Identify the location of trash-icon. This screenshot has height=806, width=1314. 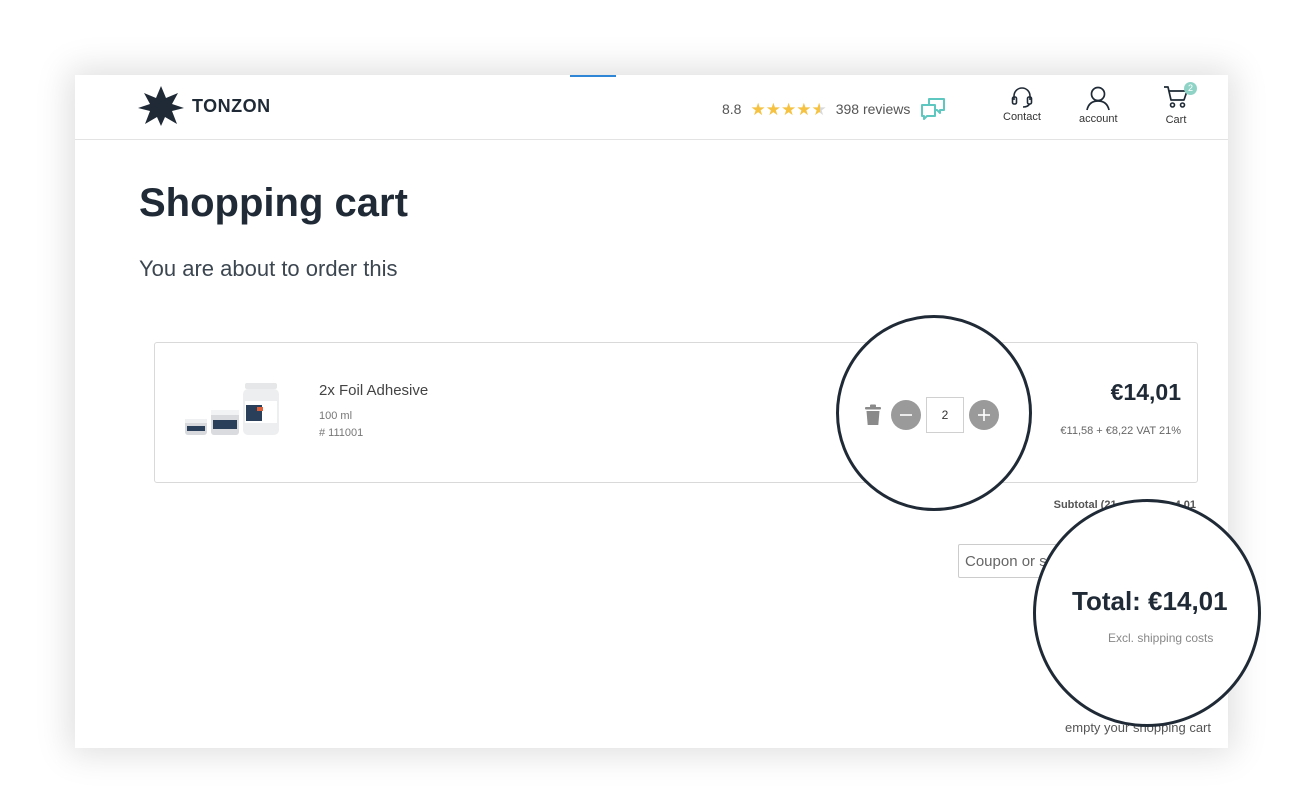
(873, 414).